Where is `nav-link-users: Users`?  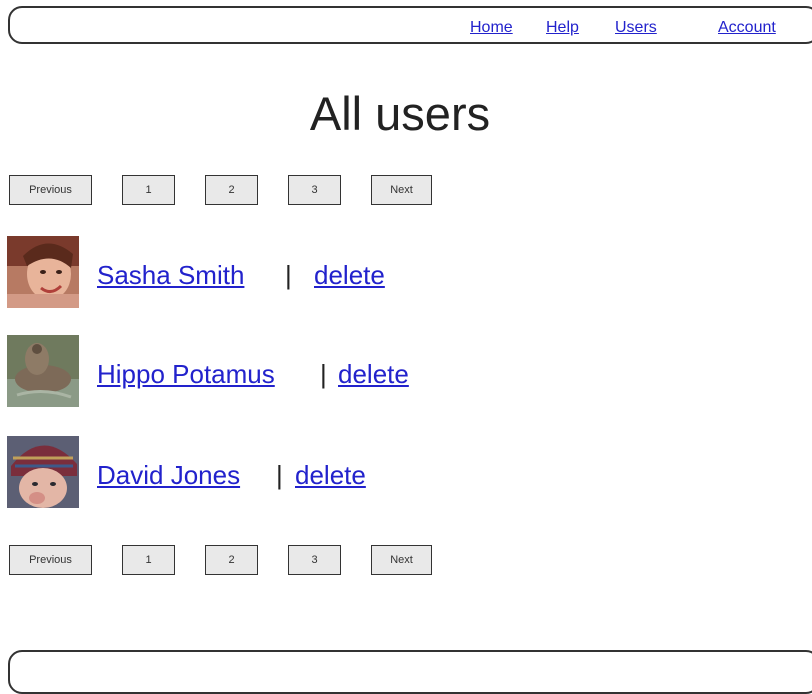
nav-link-users: Users is located at coordinates (636, 28).